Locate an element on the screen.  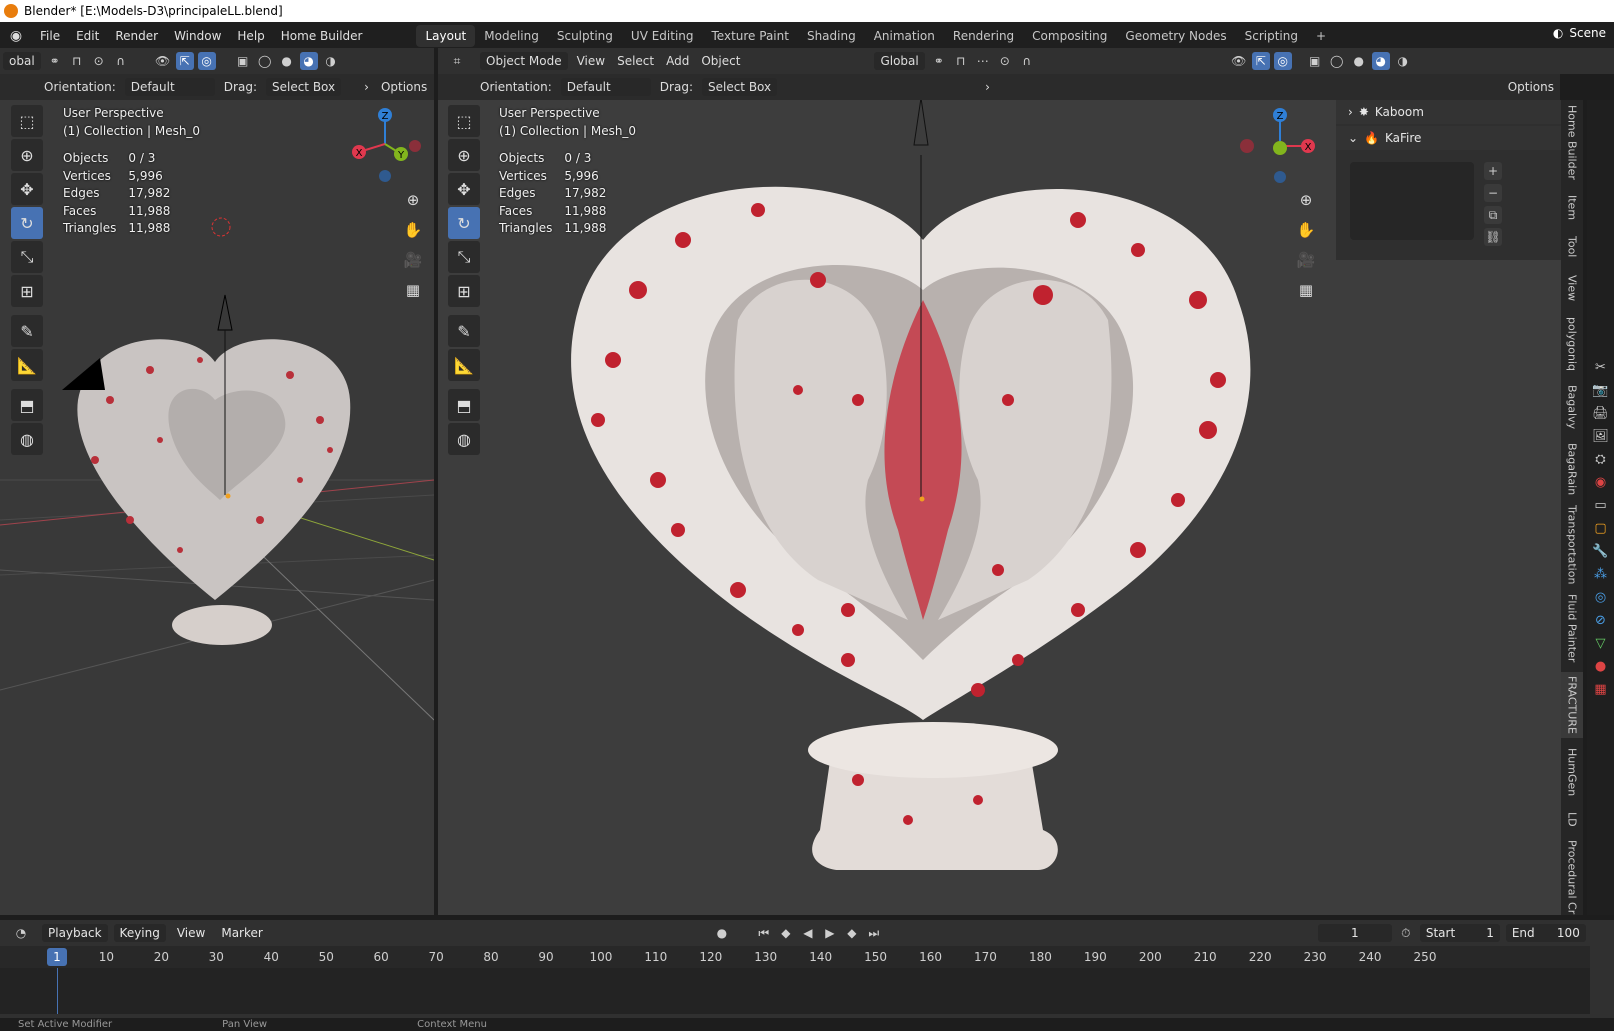
left-orientation-dropdown: Default is located at coordinates (169, 87).